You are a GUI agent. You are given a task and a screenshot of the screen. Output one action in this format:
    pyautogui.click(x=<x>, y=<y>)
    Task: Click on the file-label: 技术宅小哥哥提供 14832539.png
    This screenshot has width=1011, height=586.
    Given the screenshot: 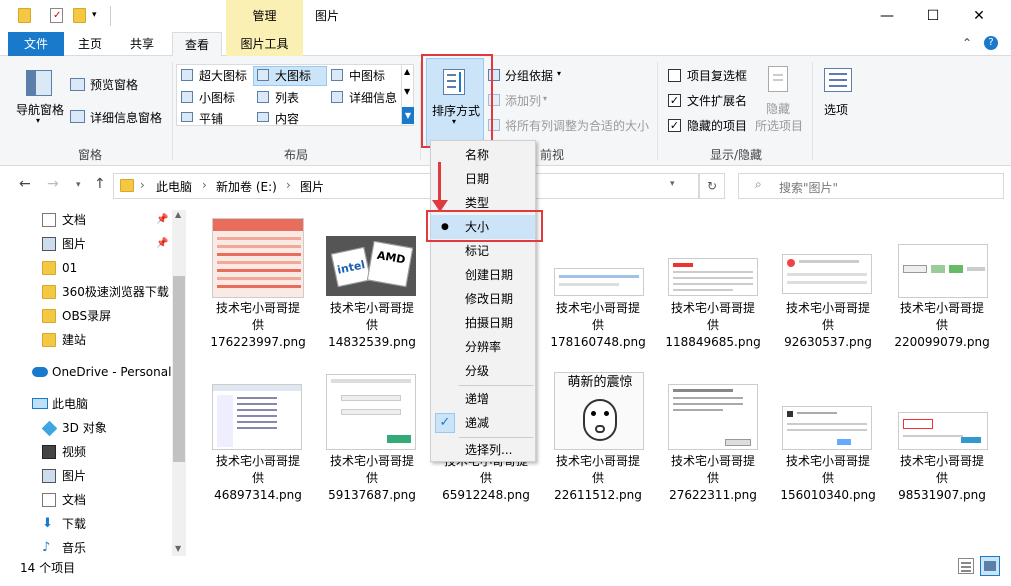 What is the action you would take?
    pyautogui.click(x=372, y=325)
    